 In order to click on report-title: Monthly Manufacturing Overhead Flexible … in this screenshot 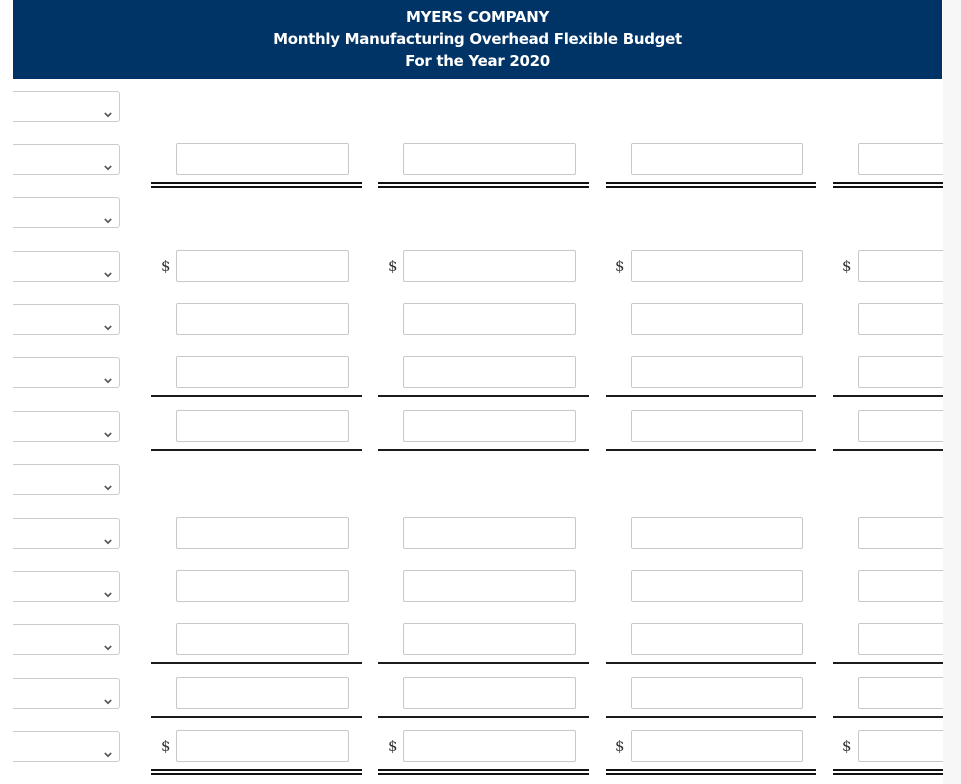, I will do `click(477, 39)`.